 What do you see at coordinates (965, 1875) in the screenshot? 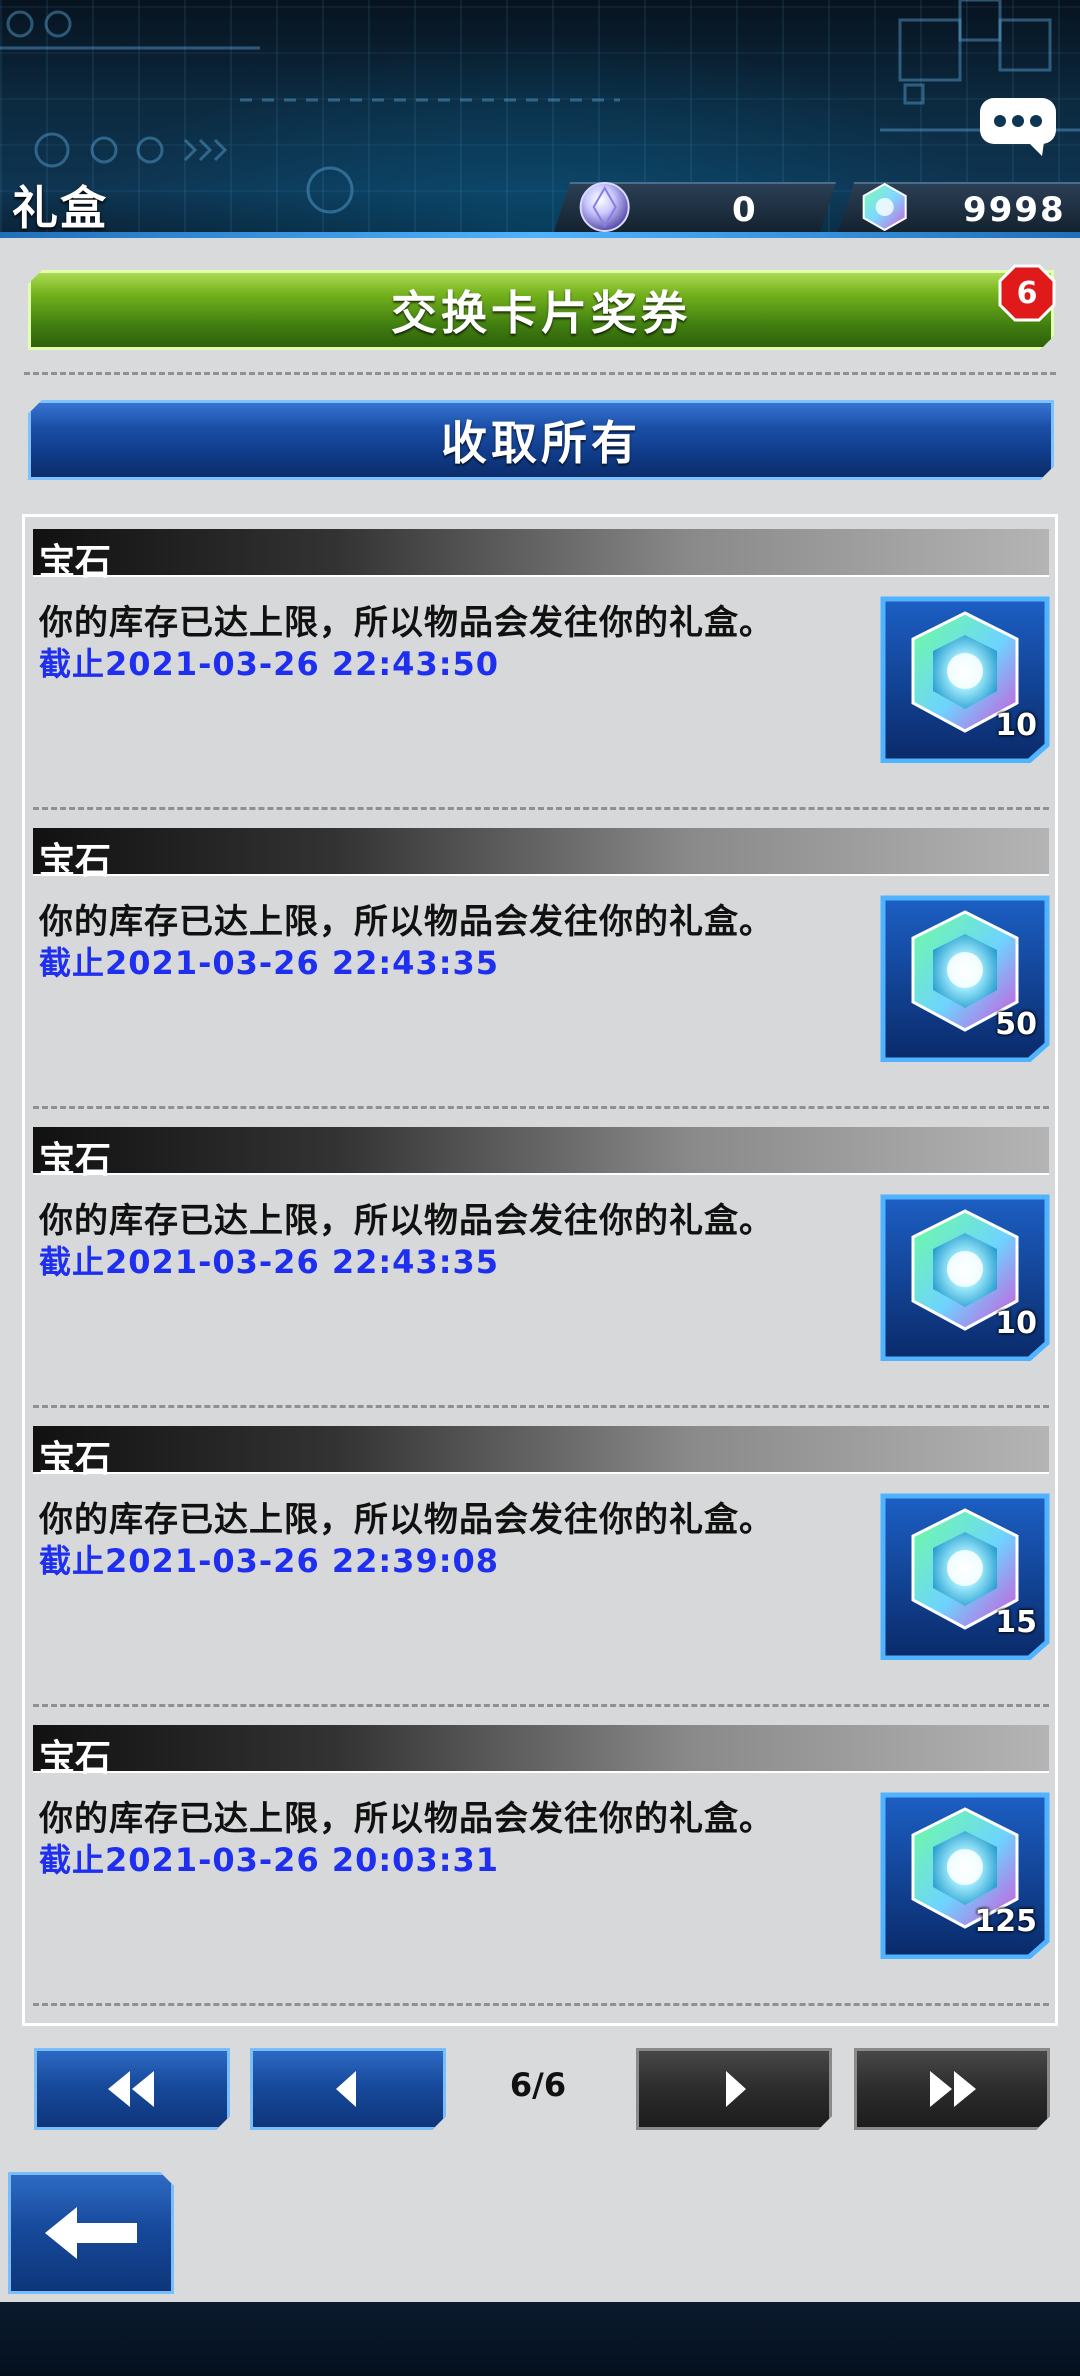
I see `gift-item-collect-button: 125` at bounding box center [965, 1875].